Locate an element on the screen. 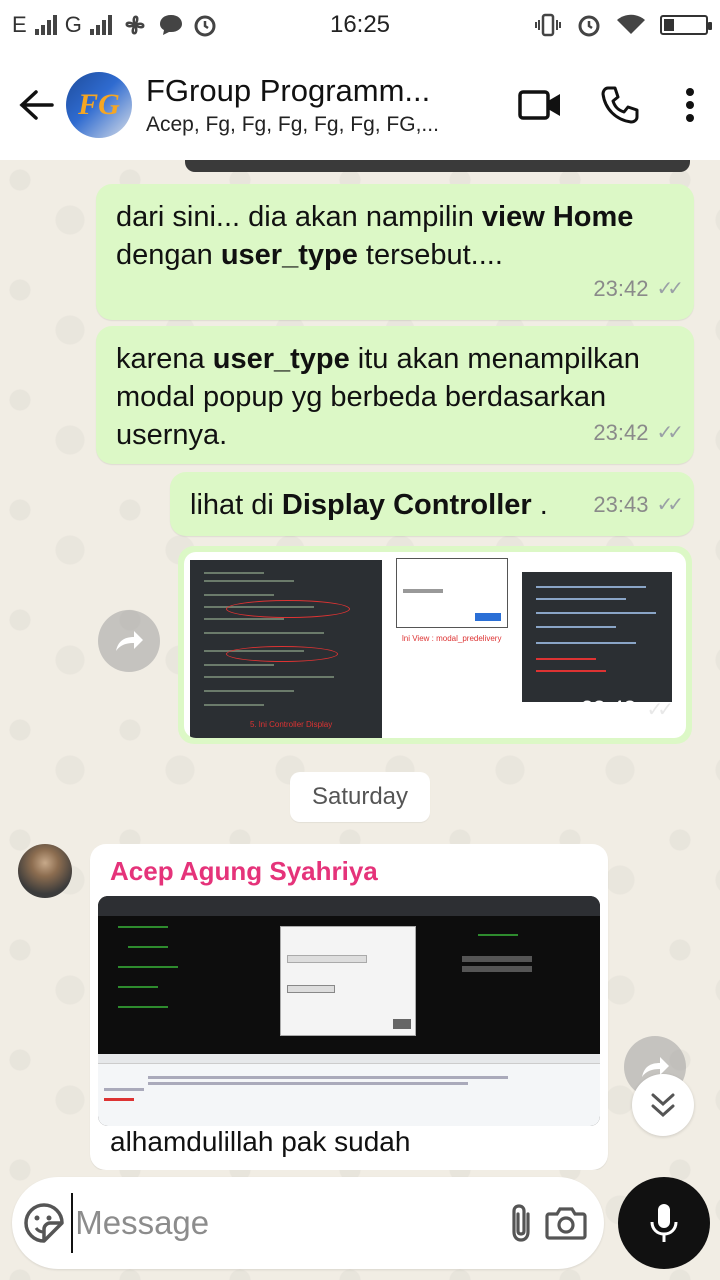 The image size is (720, 1280). camera-icon is located at coordinates (566, 1223).